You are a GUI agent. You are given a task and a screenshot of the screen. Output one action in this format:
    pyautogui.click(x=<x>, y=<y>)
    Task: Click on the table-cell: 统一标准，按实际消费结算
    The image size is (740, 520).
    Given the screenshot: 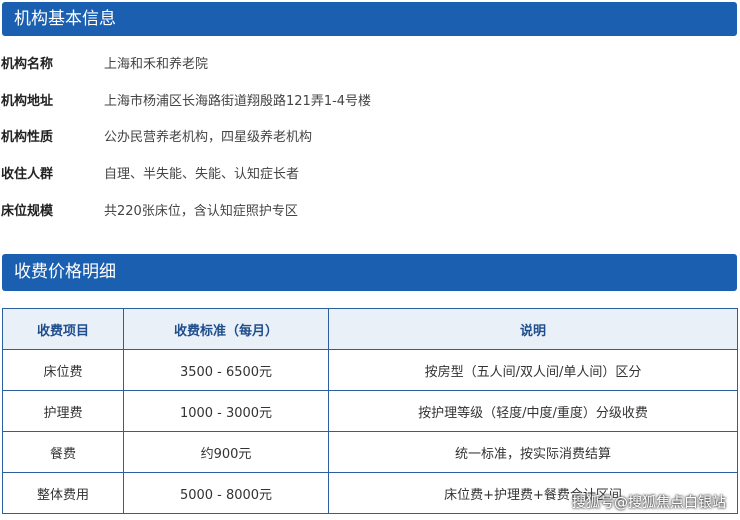 What is the action you would take?
    pyautogui.click(x=533, y=452)
    